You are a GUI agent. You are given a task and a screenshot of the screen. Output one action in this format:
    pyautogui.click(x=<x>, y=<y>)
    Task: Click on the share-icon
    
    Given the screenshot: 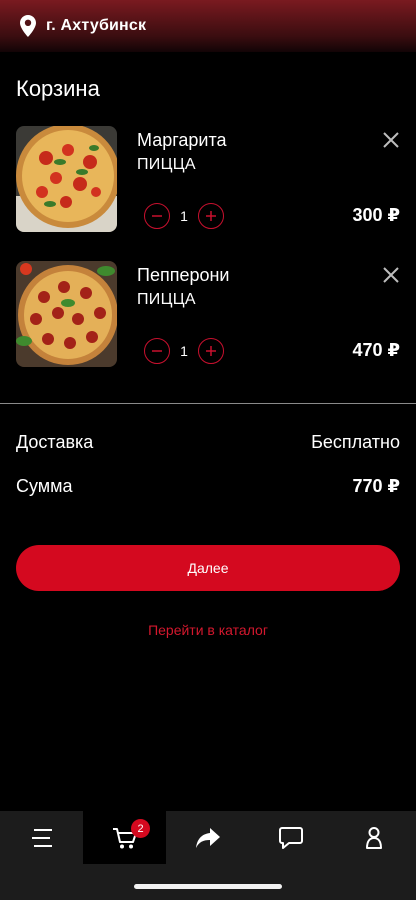 What is the action you would take?
    pyautogui.click(x=207, y=837)
    